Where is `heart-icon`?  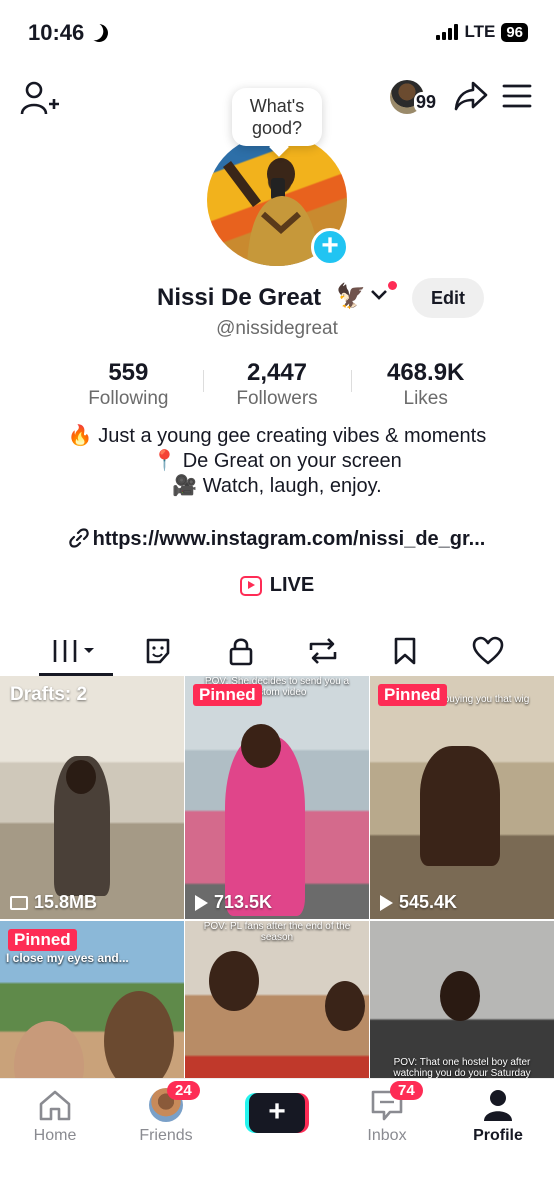
heart-icon is located at coordinates (487, 650).